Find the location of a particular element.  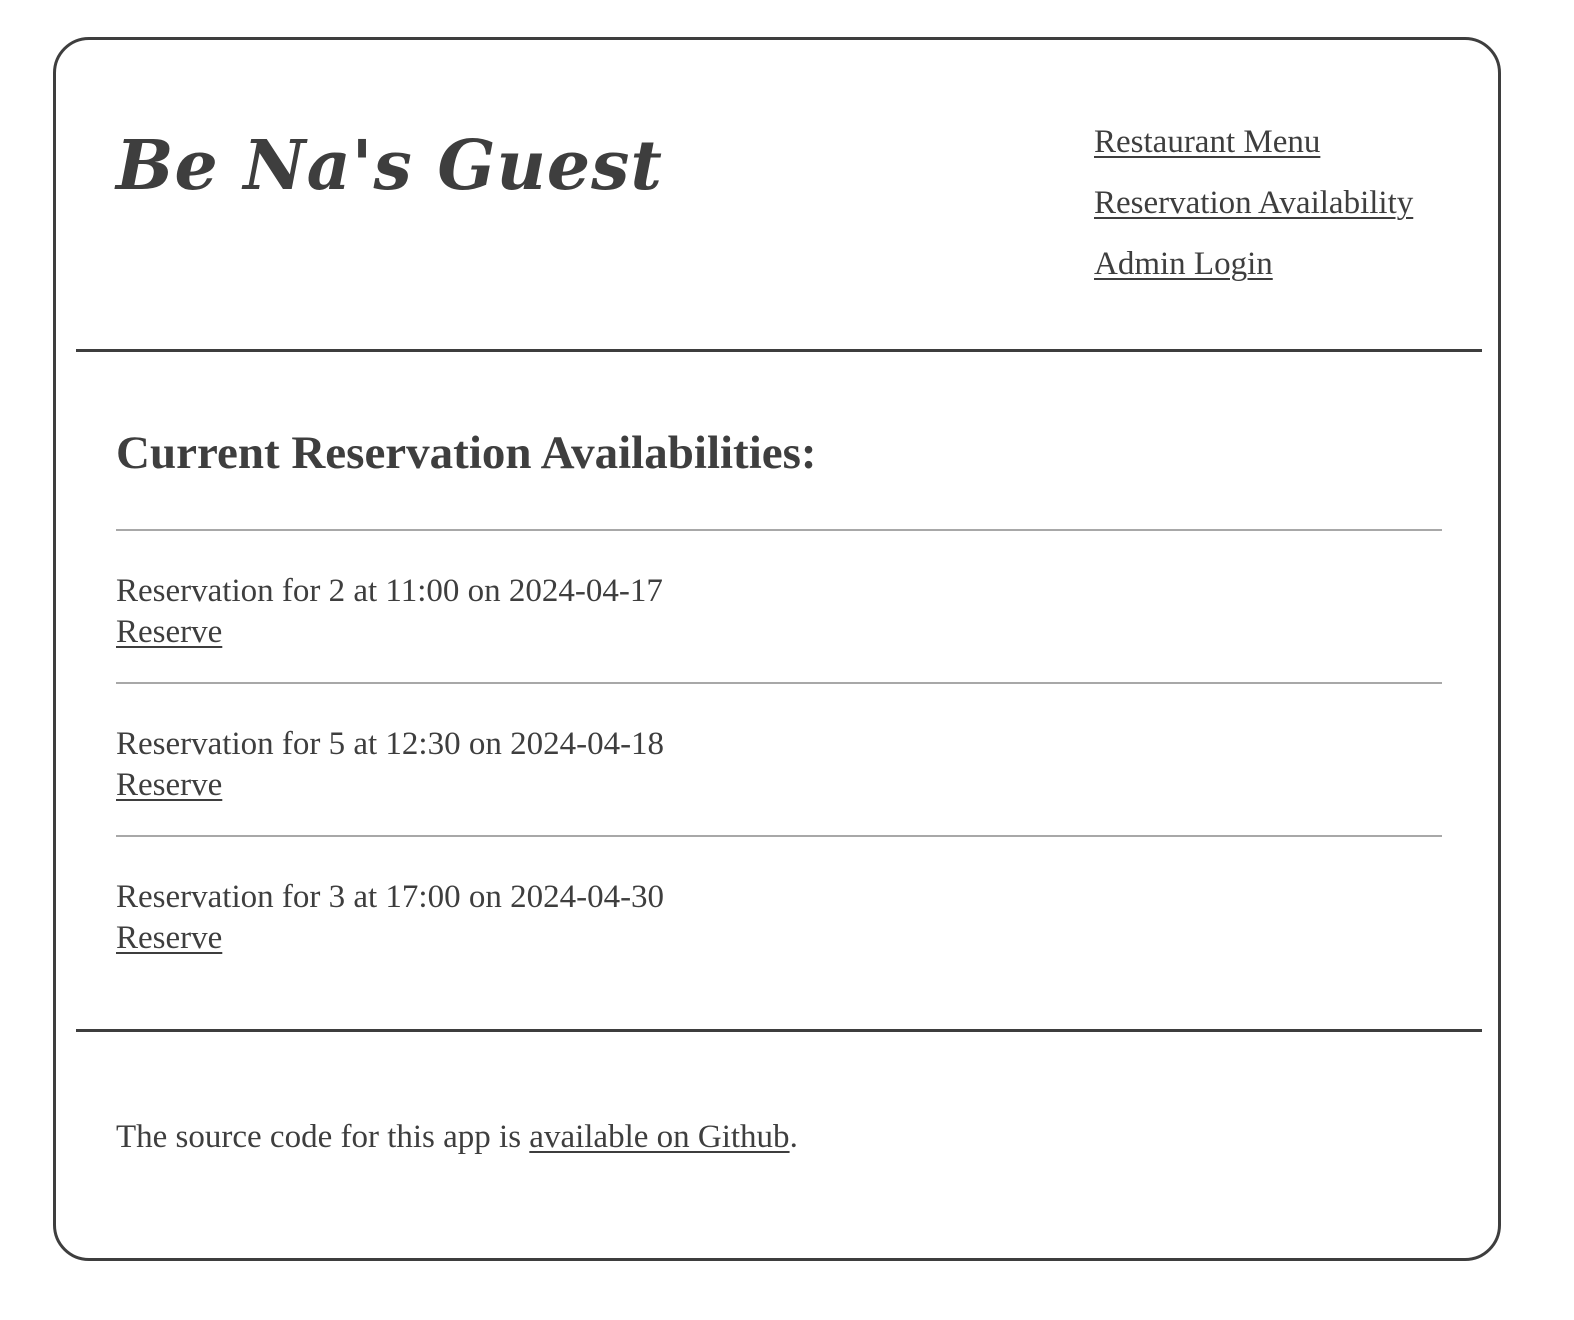

footer-text: The source code for this app is is located at coordinates (323, 1137).